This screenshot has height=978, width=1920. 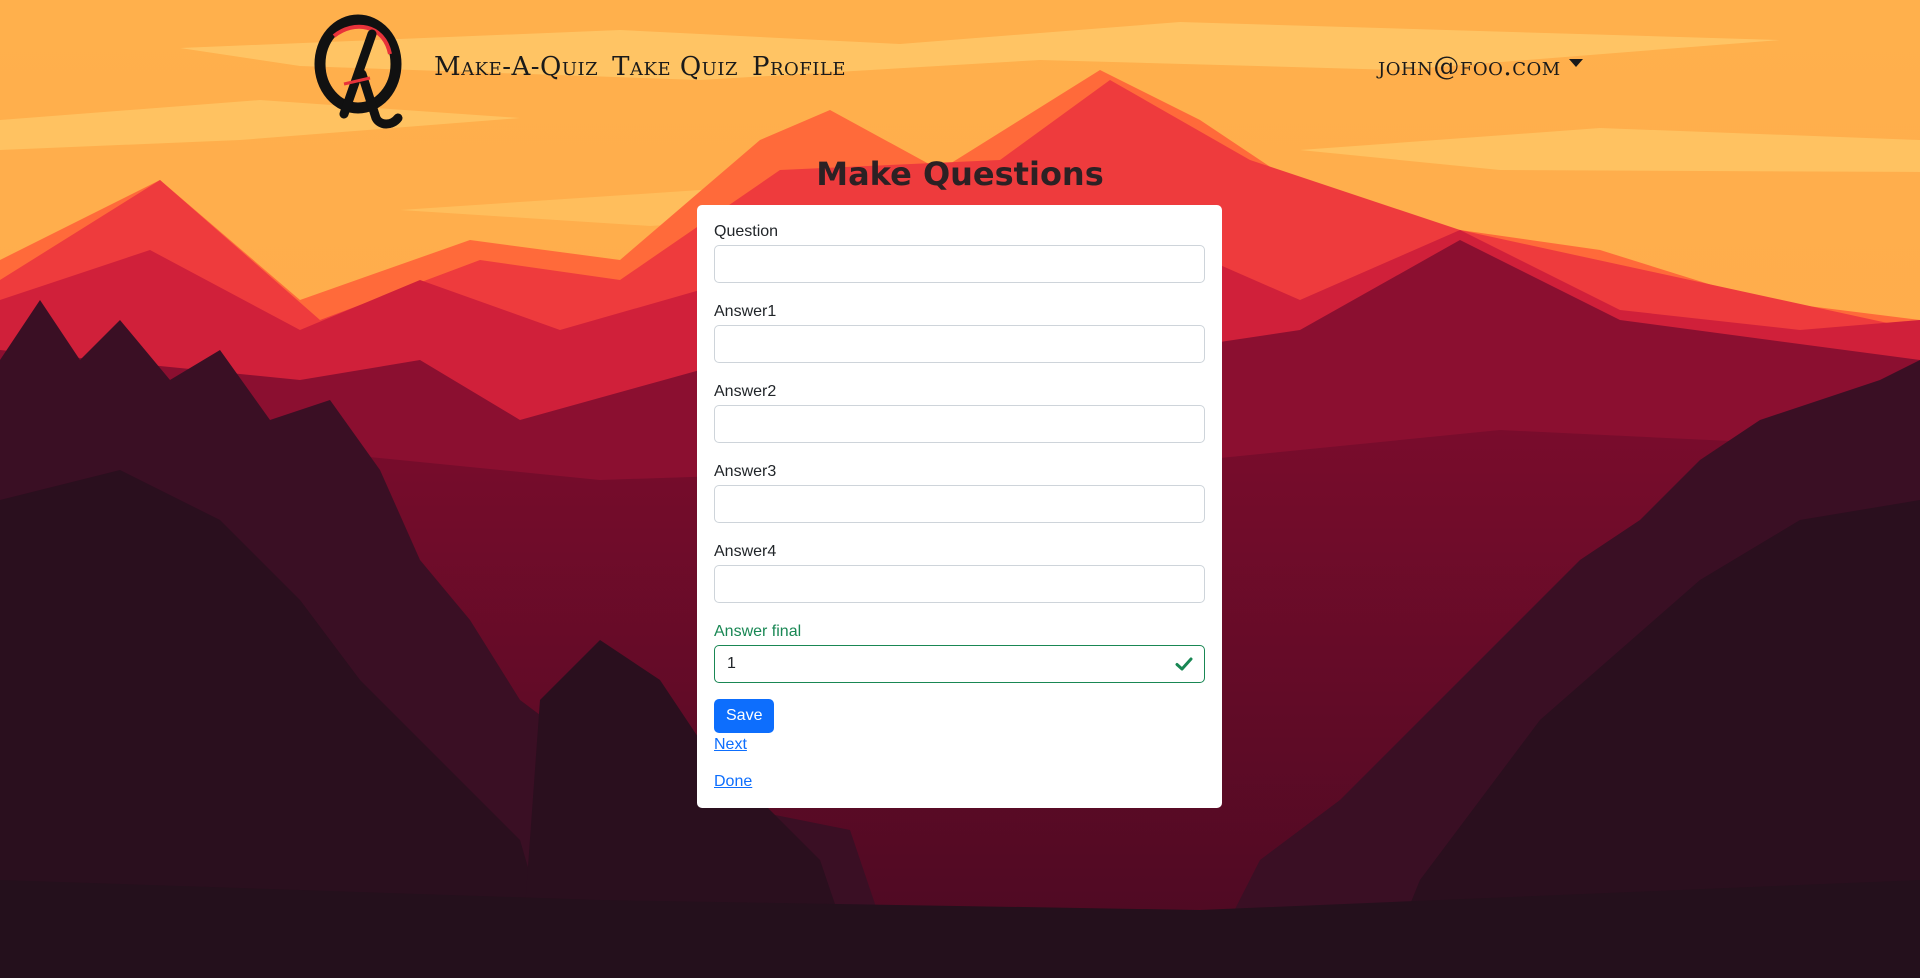 What do you see at coordinates (959, 264) in the screenshot?
I see `question-input` at bounding box center [959, 264].